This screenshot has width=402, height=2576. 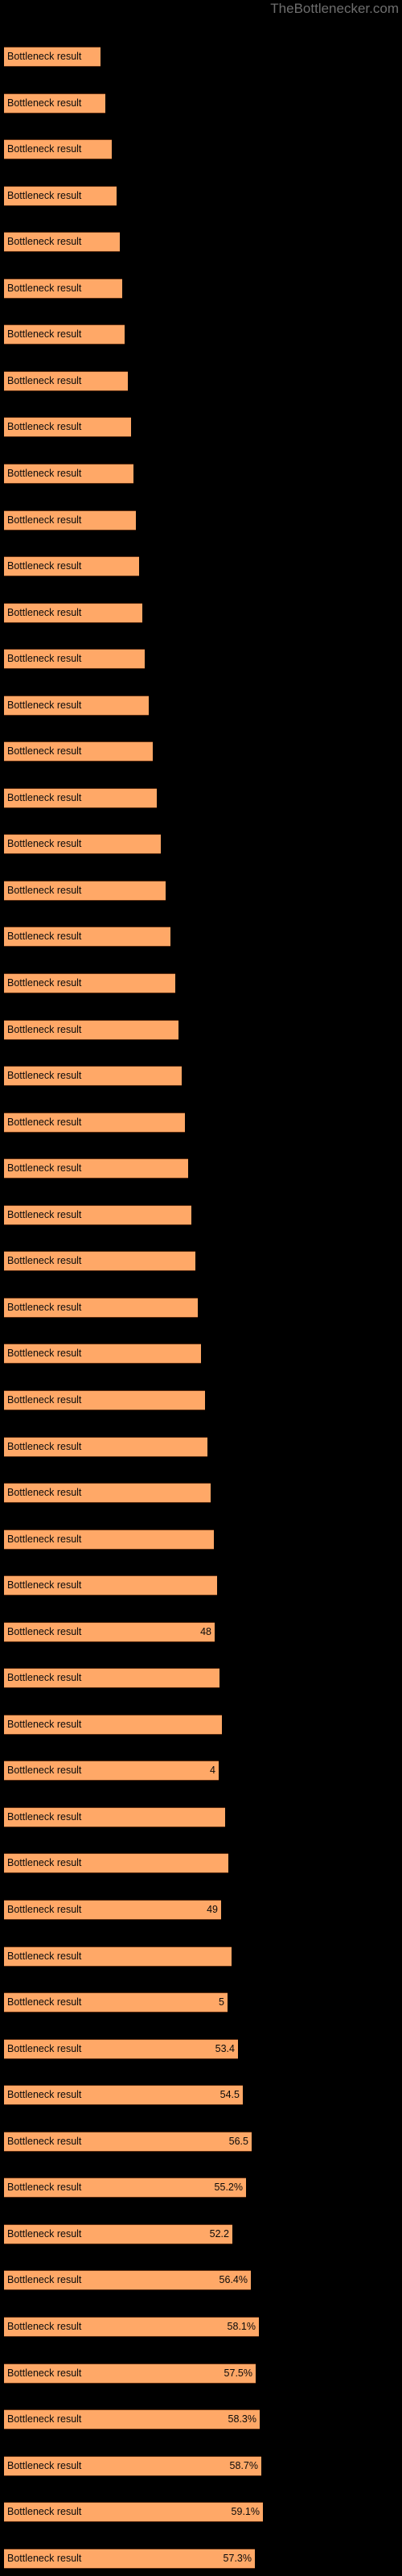 What do you see at coordinates (212, 1909) in the screenshot?
I see `bar-value-label: 49` at bounding box center [212, 1909].